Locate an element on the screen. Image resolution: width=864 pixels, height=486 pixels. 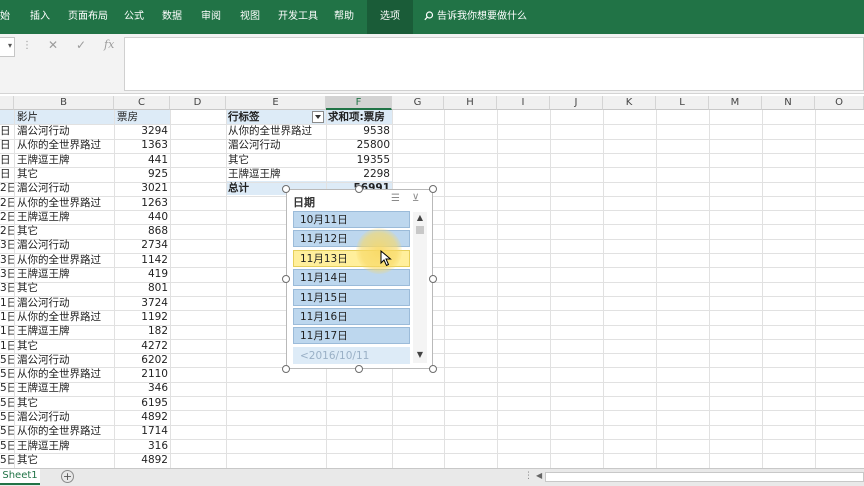
table-cell-boxoffice: 1142 is located at coordinates (154, 259).